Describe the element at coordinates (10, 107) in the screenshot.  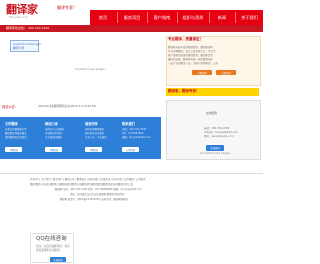
I see `notice-label: 网站公告：` at that location.